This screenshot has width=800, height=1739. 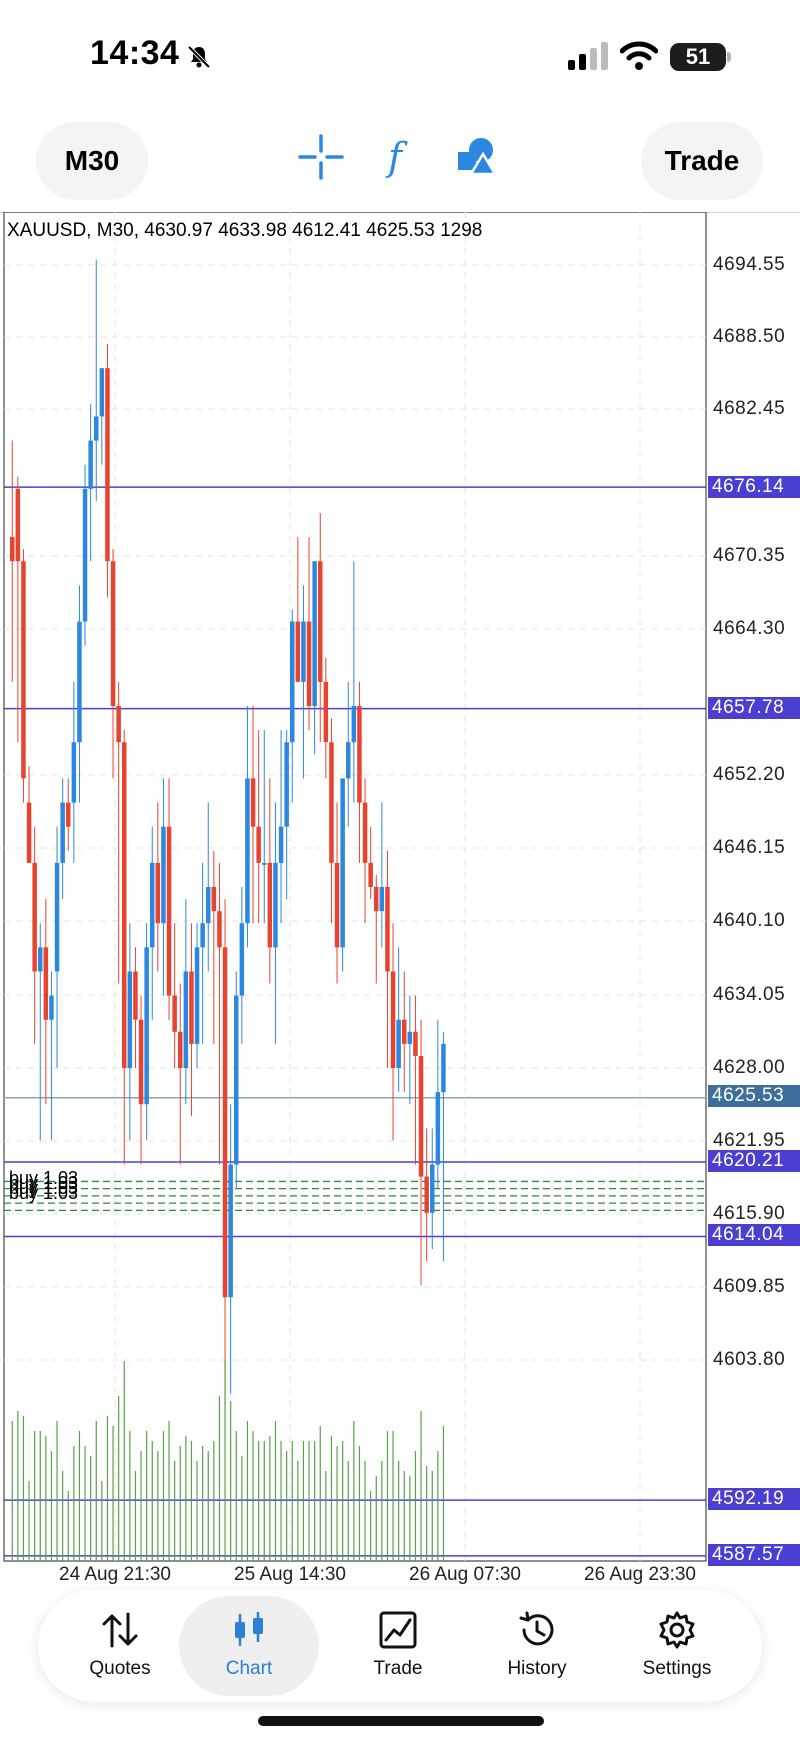 What do you see at coordinates (754, 1235) in the screenshot?
I see `level-price-tag: 4614.04` at bounding box center [754, 1235].